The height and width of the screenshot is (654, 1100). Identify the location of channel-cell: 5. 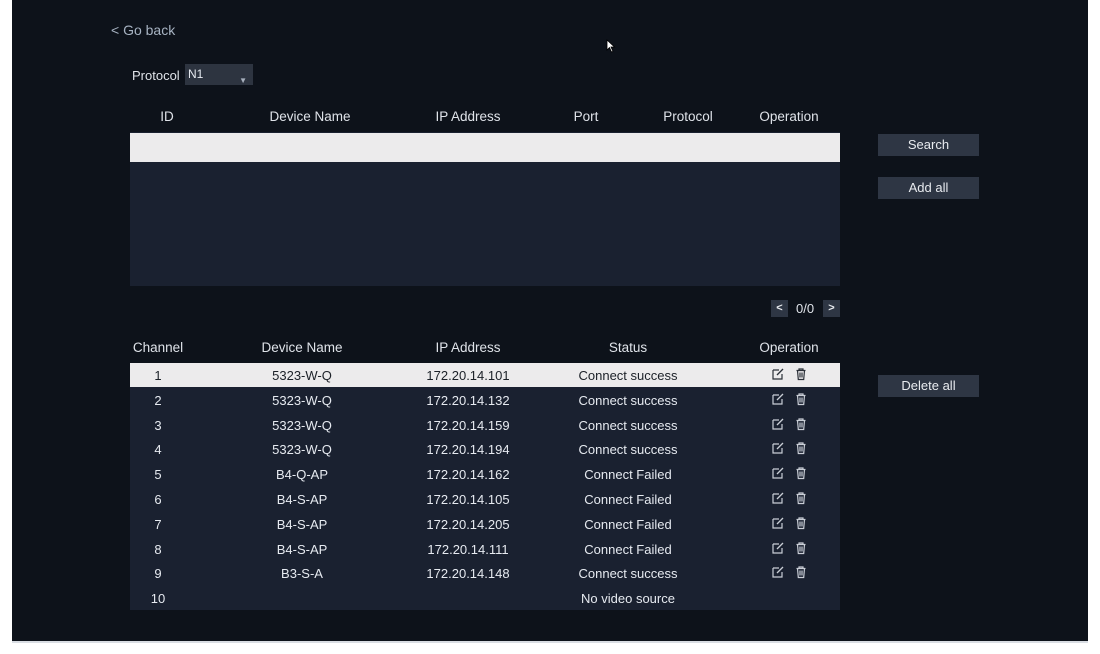
(158, 475).